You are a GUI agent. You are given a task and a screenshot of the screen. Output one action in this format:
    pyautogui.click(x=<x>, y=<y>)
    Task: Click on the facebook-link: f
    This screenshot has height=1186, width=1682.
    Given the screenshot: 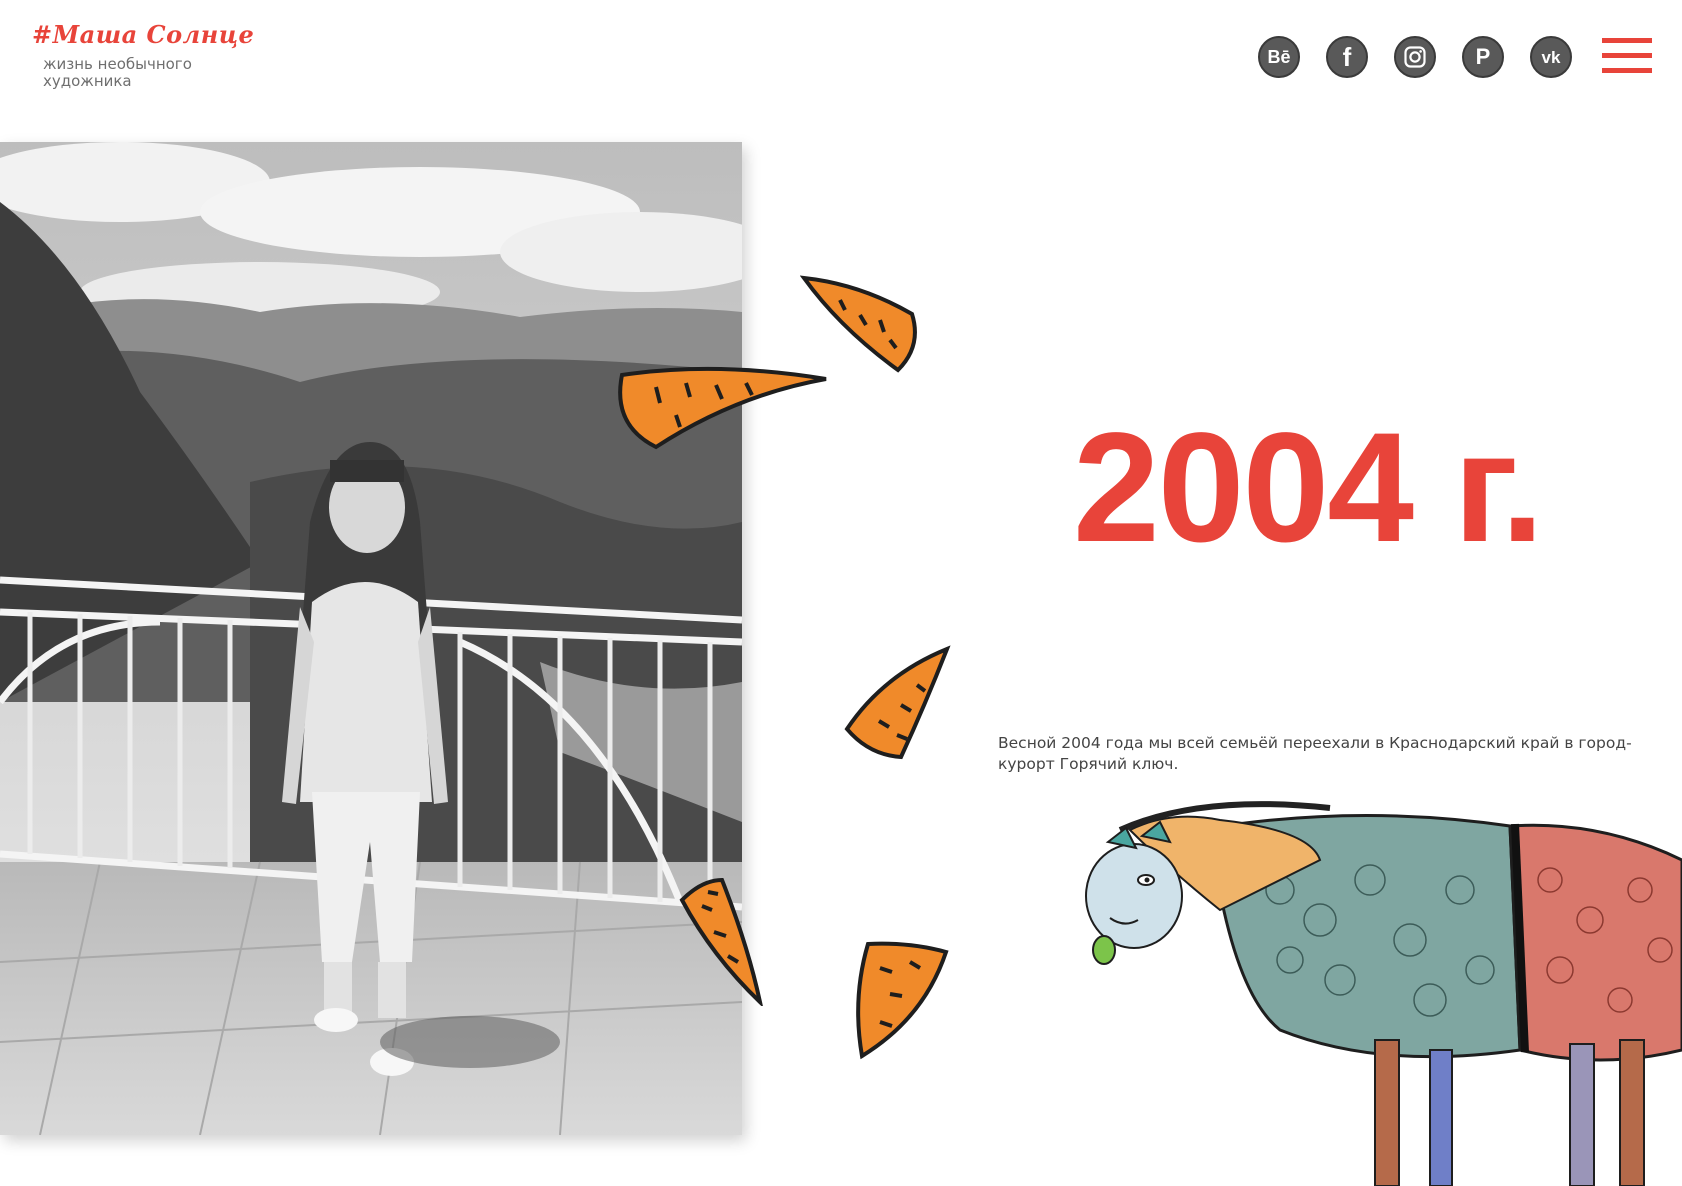 What is the action you would take?
    pyautogui.click(x=1347, y=57)
    